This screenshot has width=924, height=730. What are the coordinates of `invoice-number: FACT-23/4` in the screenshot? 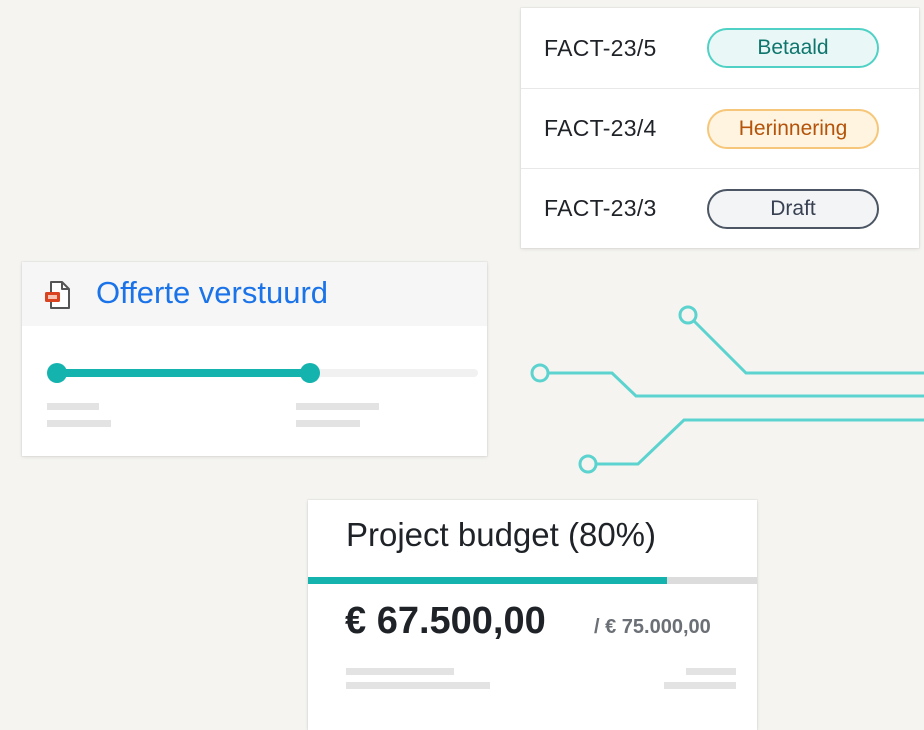 It's located at (600, 128).